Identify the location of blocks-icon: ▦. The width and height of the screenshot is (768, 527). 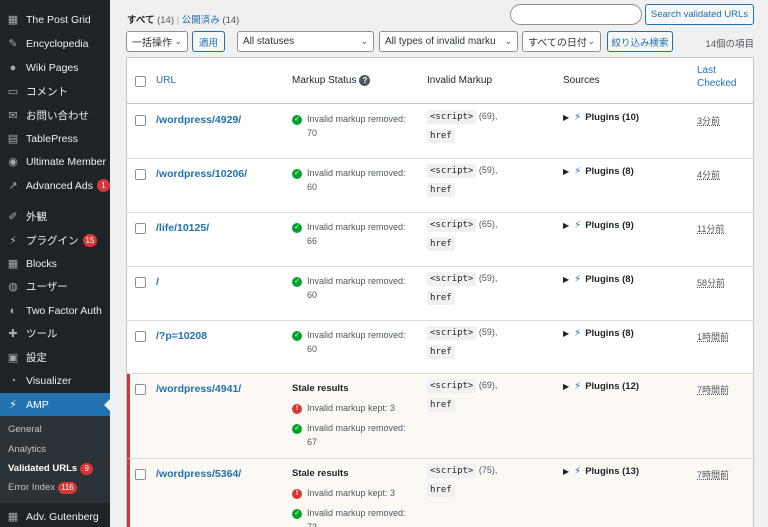
(13, 264).